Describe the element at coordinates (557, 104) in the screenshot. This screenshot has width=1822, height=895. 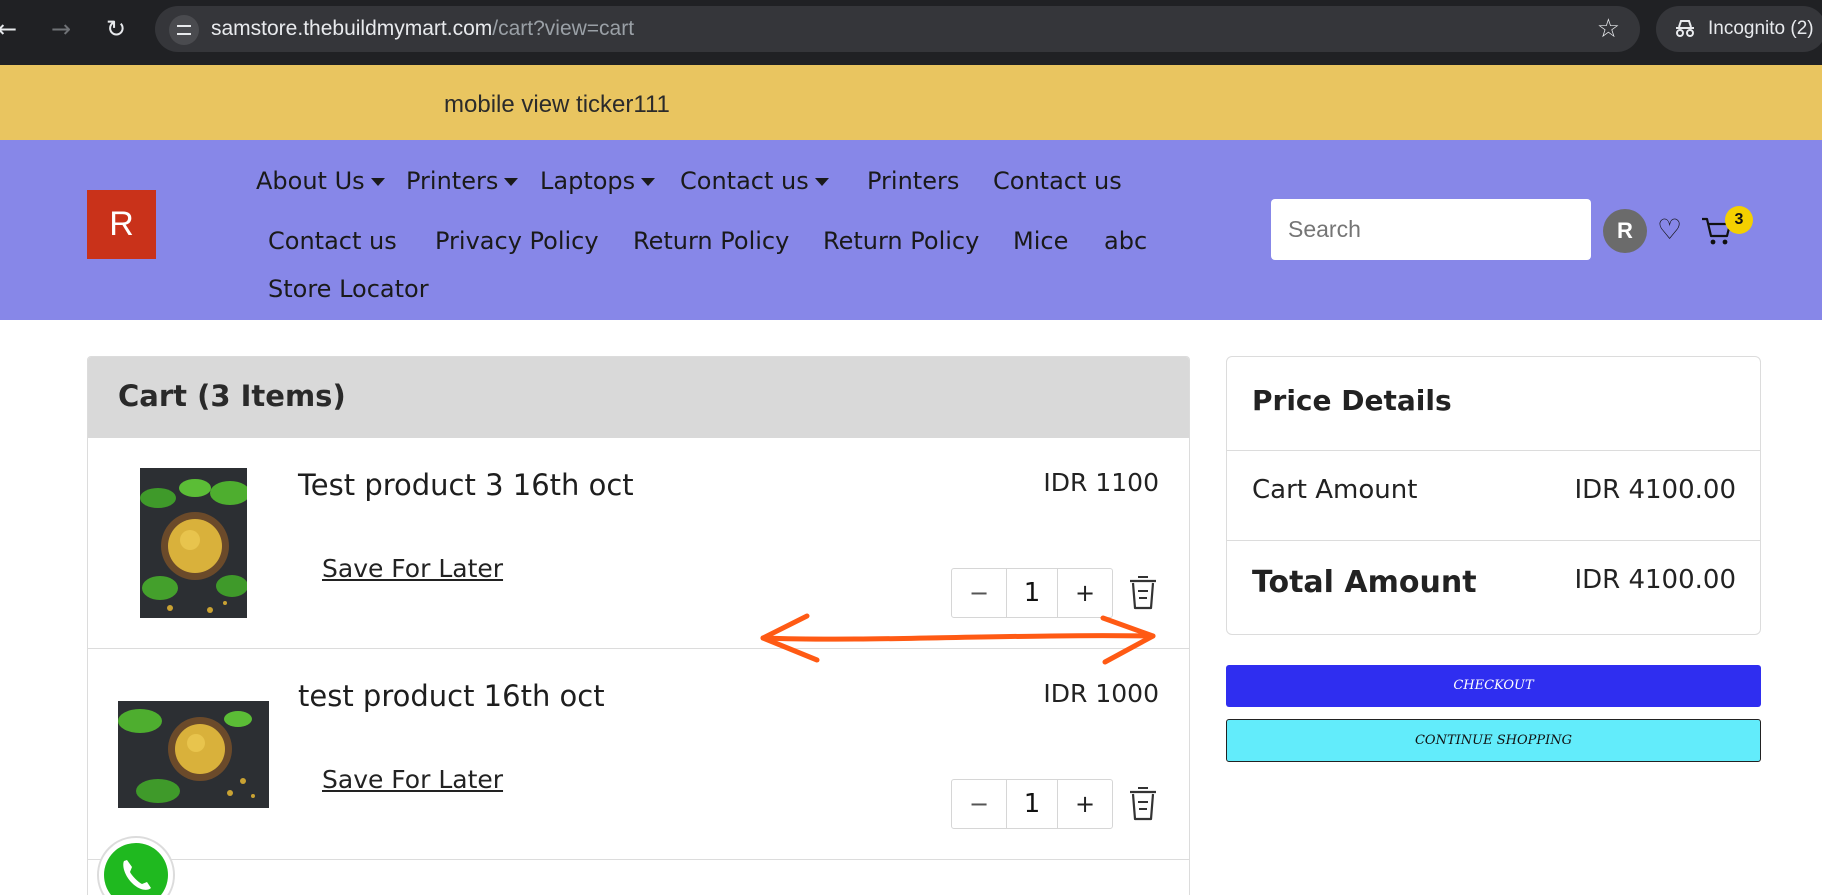
I see `ticker-text: mobile view ticker111` at that location.